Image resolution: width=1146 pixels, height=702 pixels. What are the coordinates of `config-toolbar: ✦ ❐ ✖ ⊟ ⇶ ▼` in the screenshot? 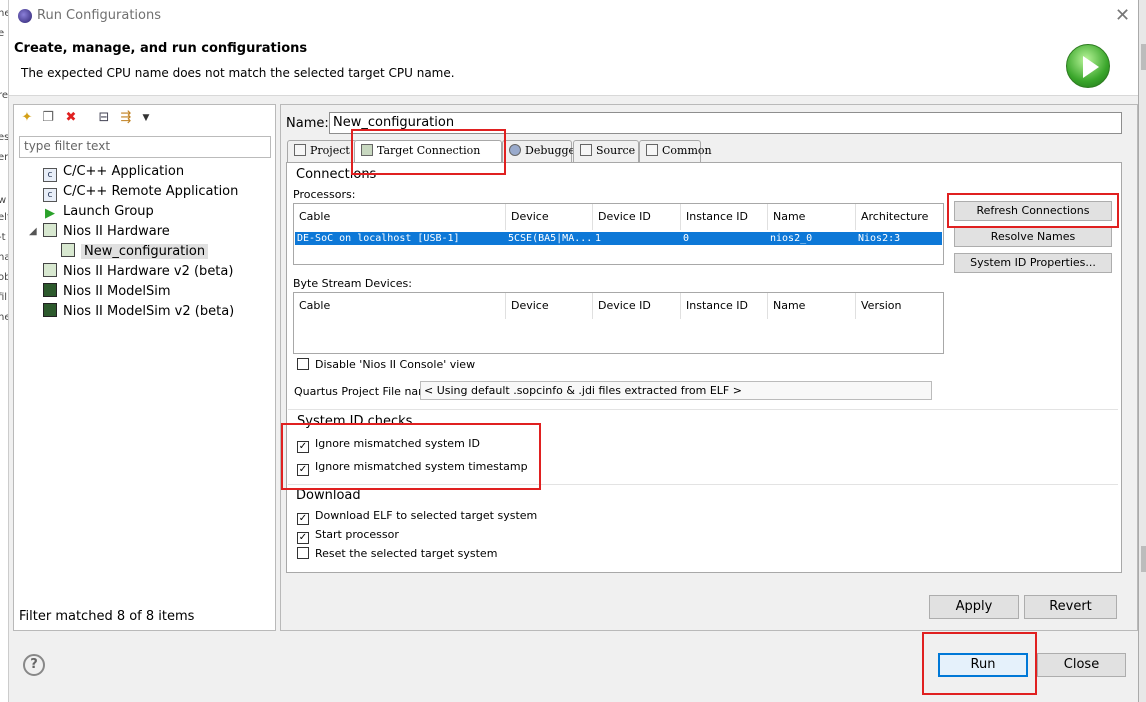 It's located at (144, 119).